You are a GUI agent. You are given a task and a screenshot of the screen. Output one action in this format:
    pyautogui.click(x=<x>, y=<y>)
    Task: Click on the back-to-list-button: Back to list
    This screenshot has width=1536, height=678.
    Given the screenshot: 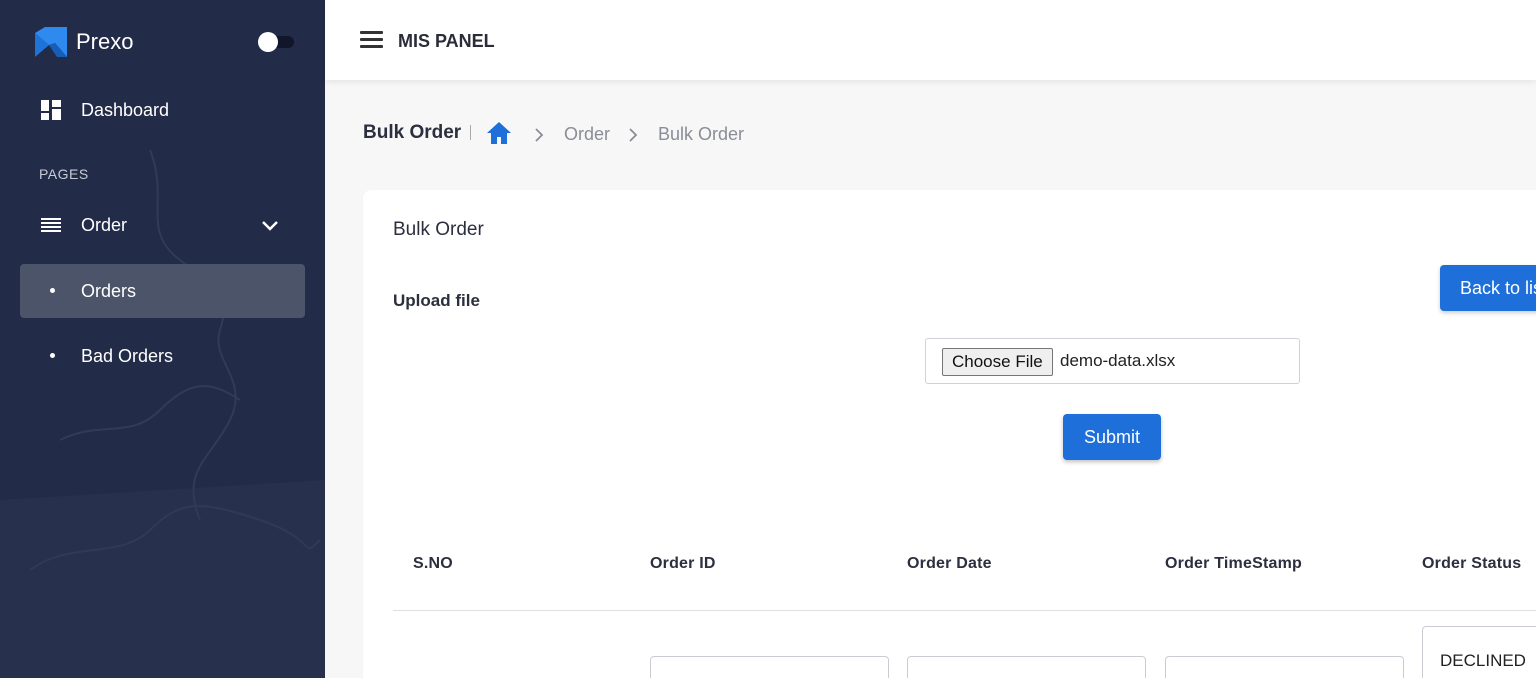 What is the action you would take?
    pyautogui.click(x=1488, y=288)
    